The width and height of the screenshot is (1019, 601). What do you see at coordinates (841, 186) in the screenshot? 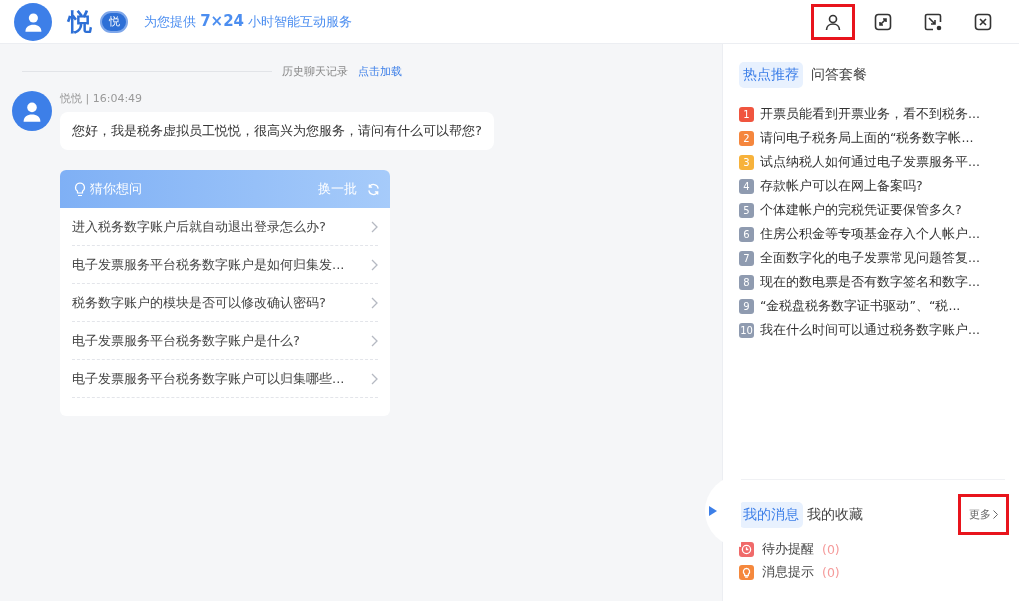
I see `hot-question-text: 存款帐户可以在网上备案吗?` at bounding box center [841, 186].